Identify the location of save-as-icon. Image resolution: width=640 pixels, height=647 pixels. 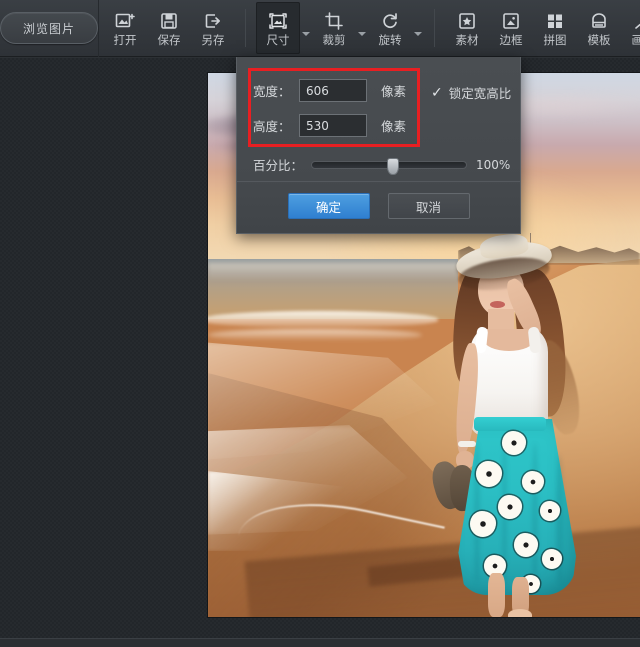
(213, 21).